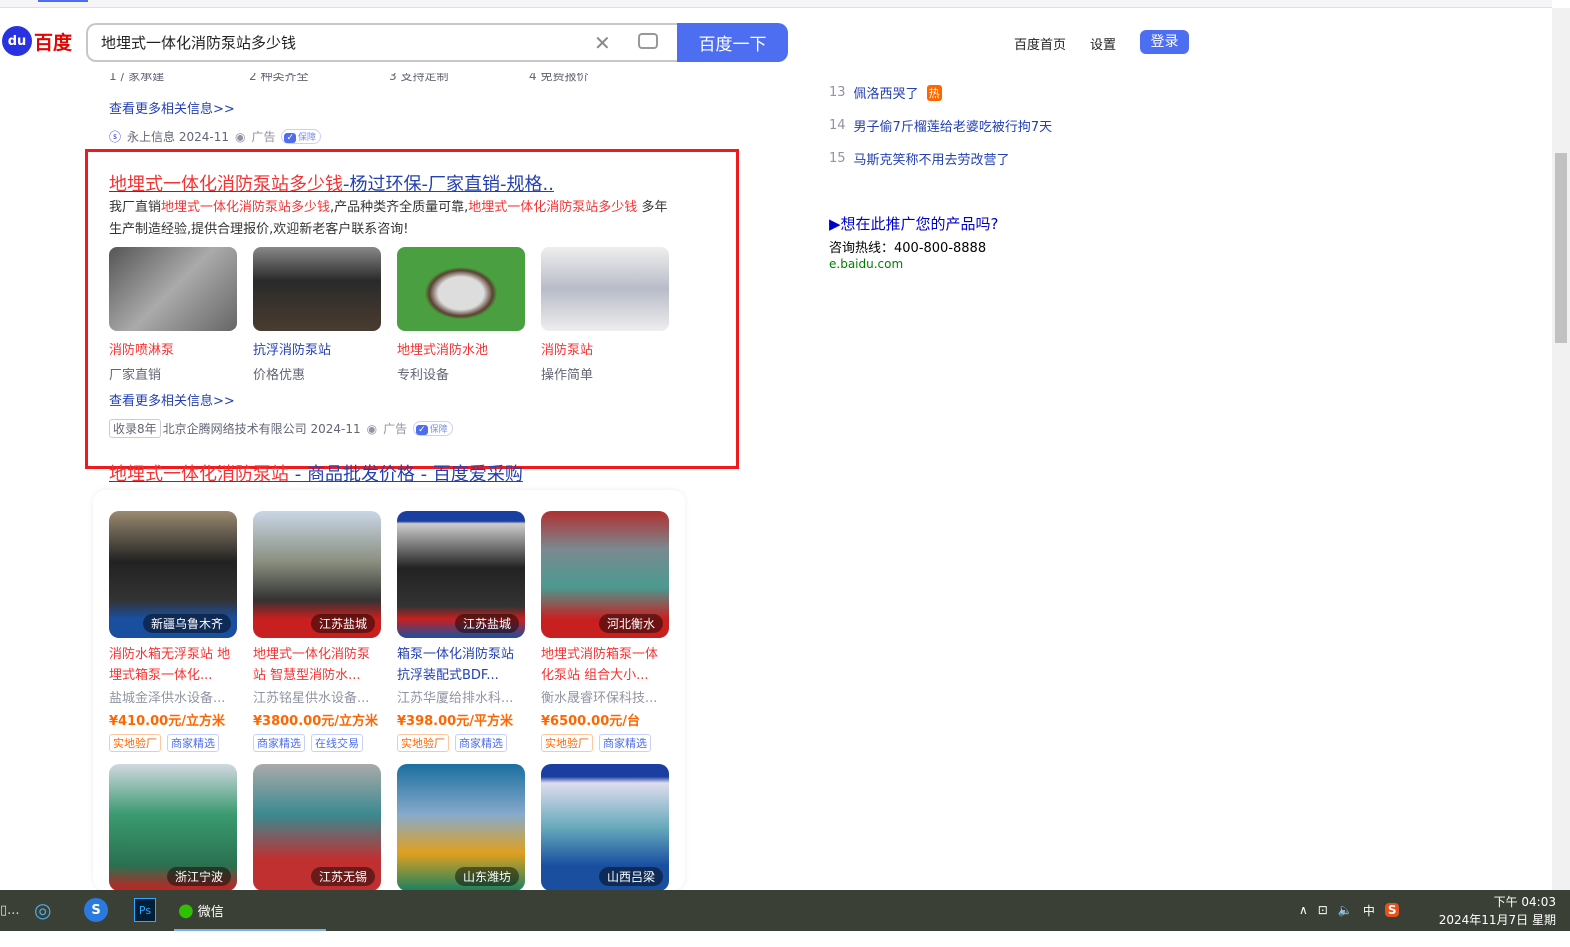  I want to click on clock: 下午 04:03 2024年11月7日 星期四, so click(1493, 920).